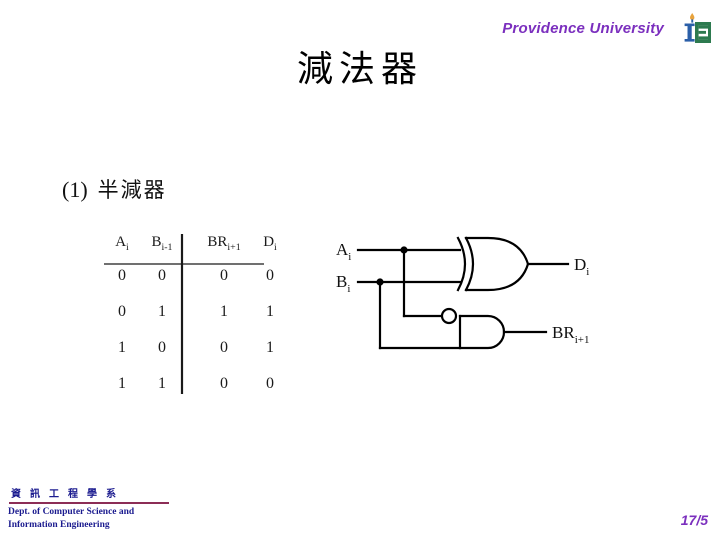  Describe the element at coordinates (184, 314) in the screenshot. I see `truth-table-rules` at that location.